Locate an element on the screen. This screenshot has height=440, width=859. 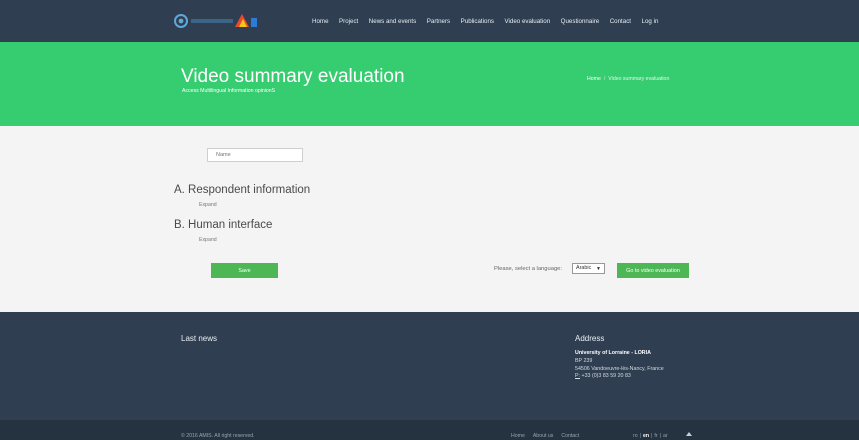
page-subtitle: Access Multilingual Information opinionS is located at coordinates (229, 91).